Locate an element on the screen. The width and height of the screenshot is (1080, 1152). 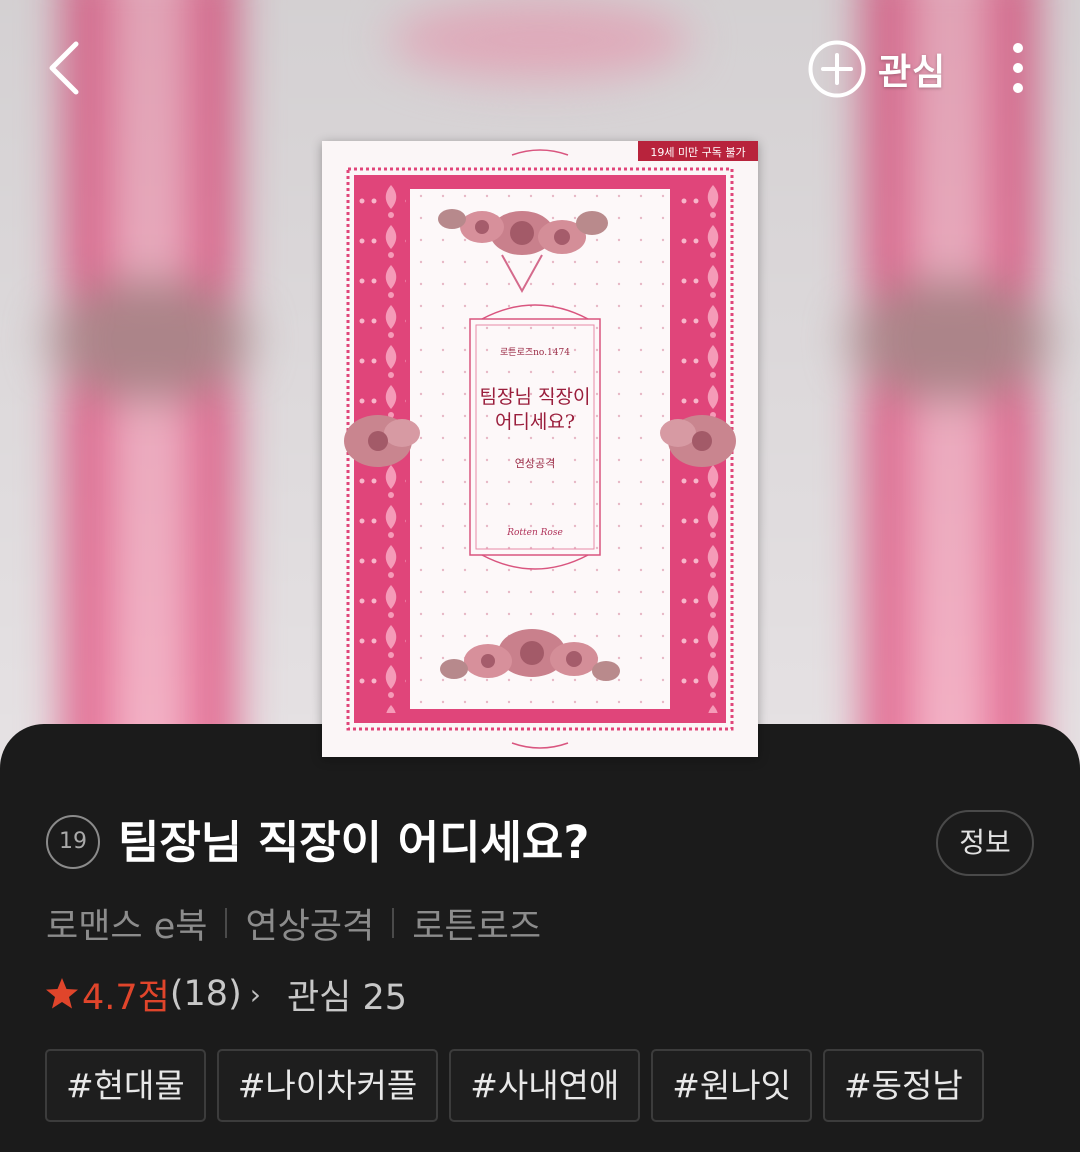
more-vertical-icon is located at coordinates (1018, 68).